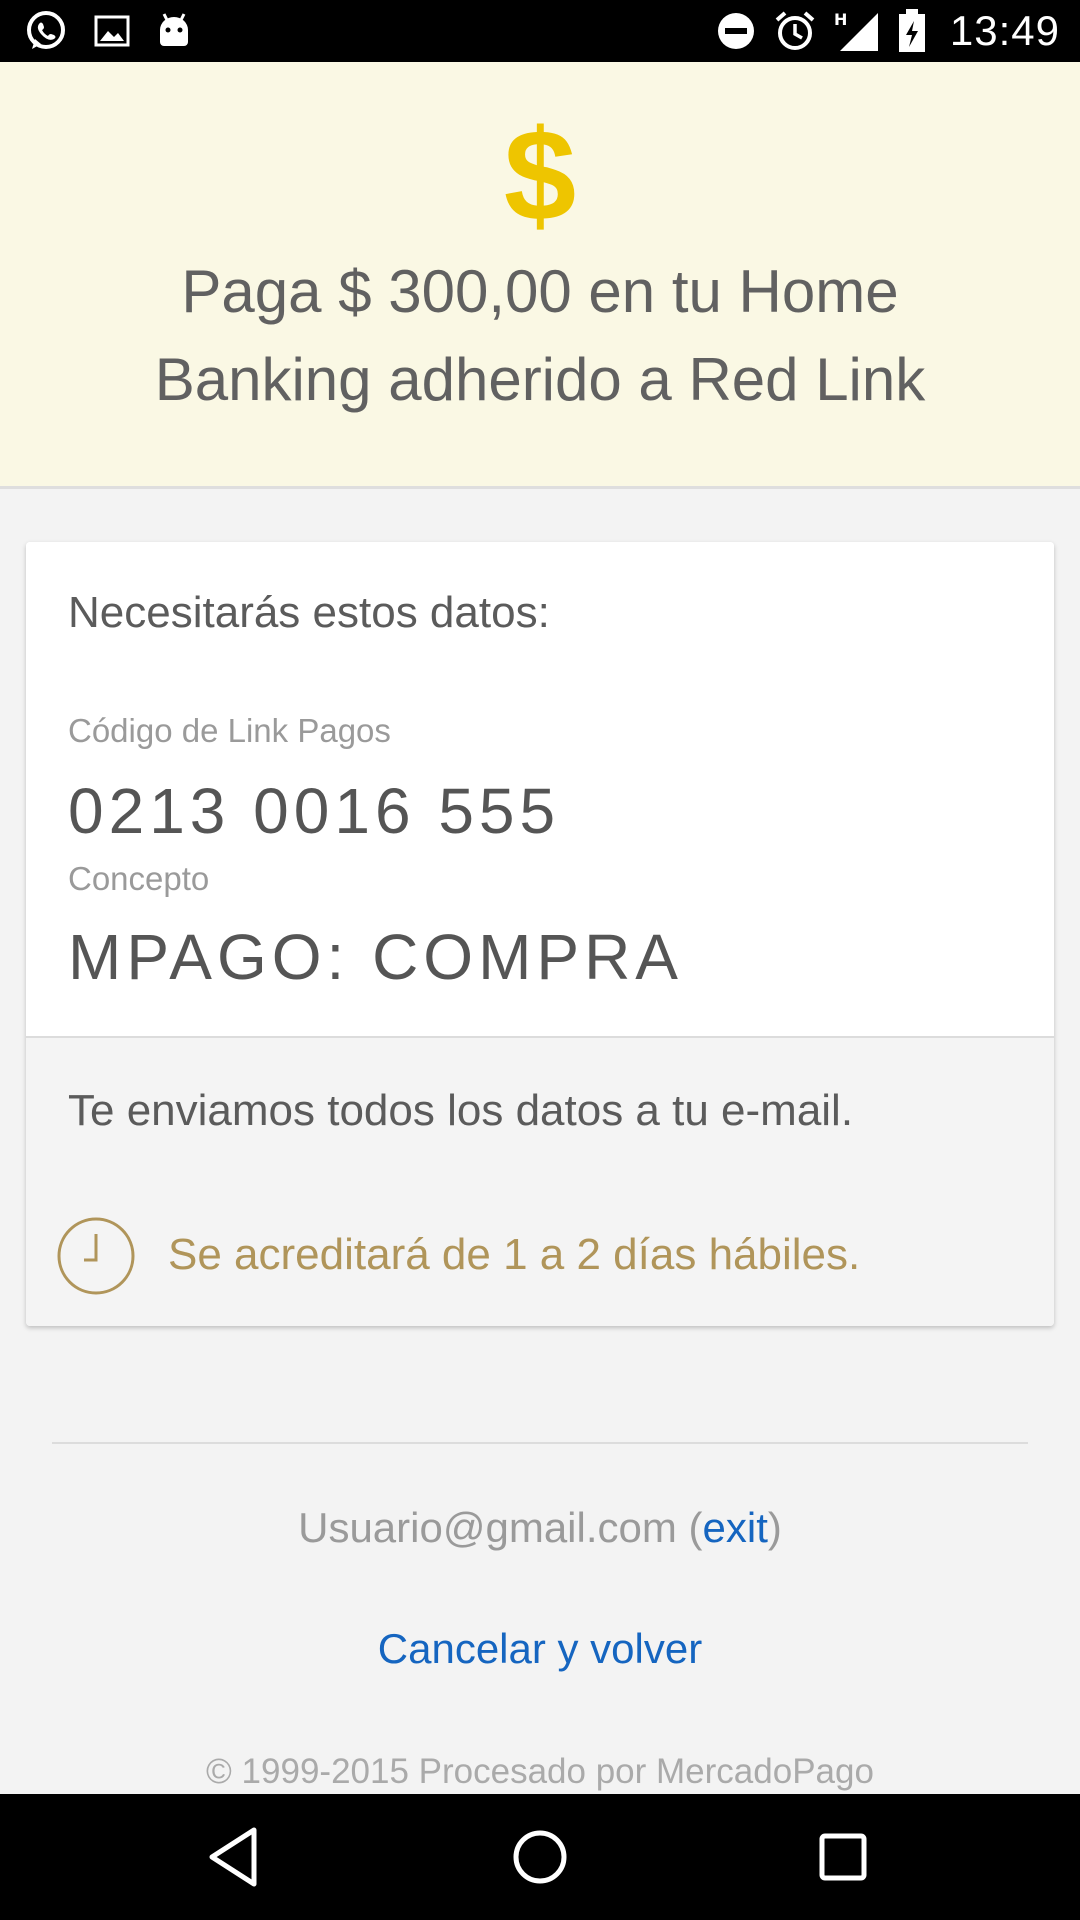 This screenshot has width=1080, height=1920. I want to click on open-paren: (, so click(689, 1527).